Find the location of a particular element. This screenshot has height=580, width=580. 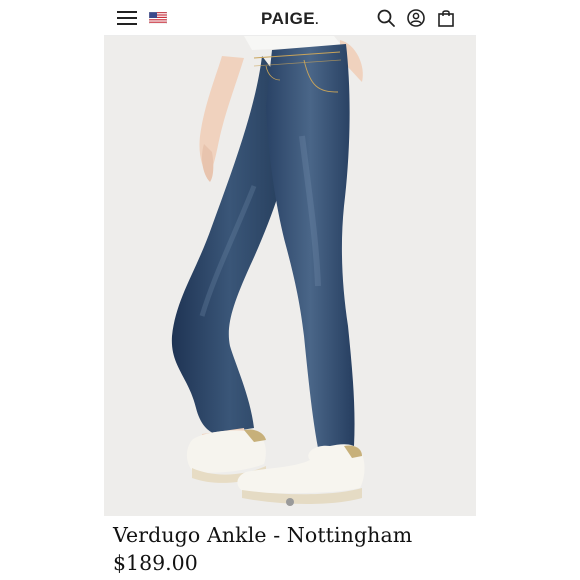

site-header: PAIGE. is located at coordinates (290, 18).